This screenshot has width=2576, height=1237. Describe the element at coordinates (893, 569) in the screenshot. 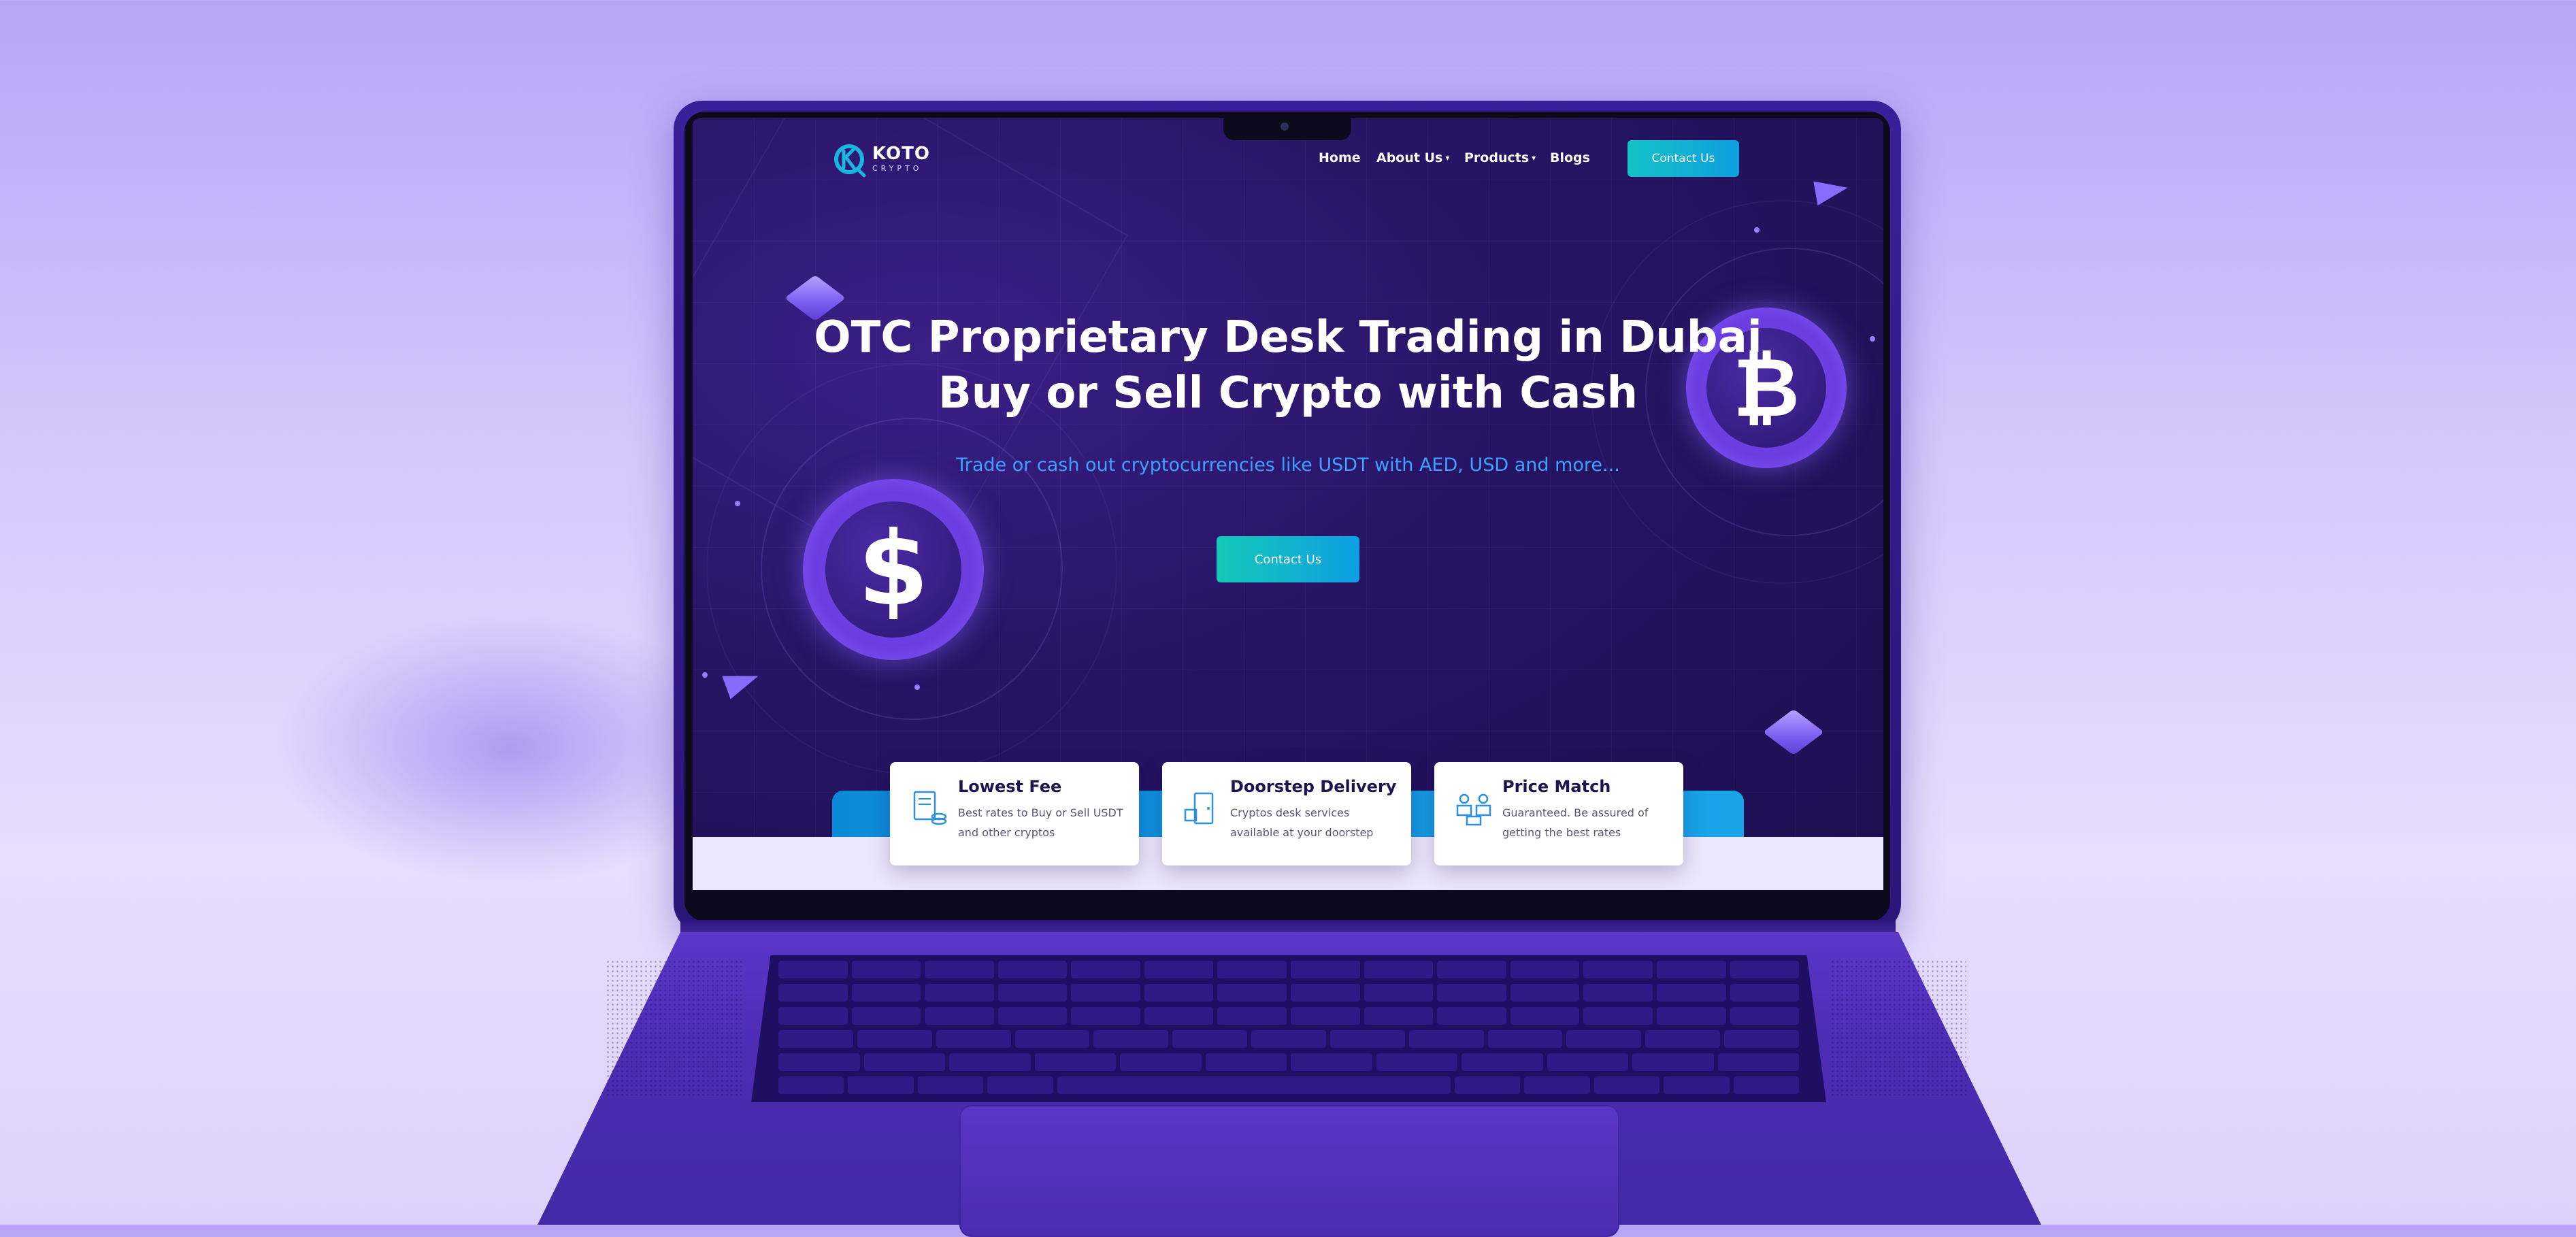

I see `dollar-coin-inner: $` at that location.